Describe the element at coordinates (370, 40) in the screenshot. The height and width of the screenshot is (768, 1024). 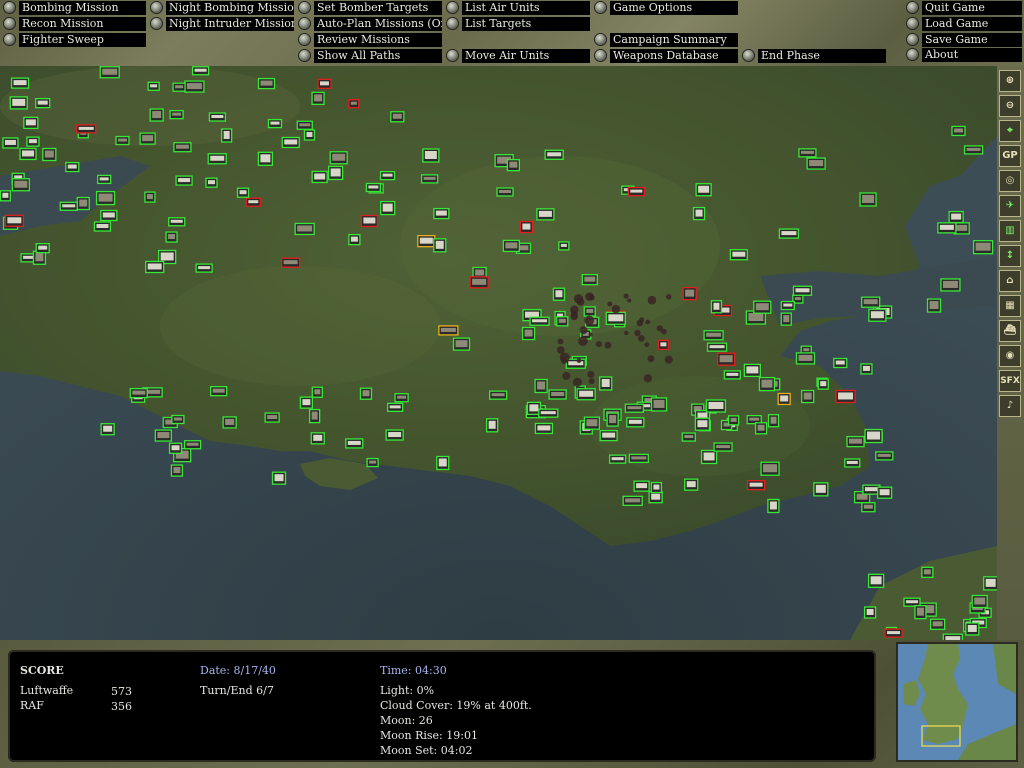
I see `review-missions-button: Review Missions` at that location.